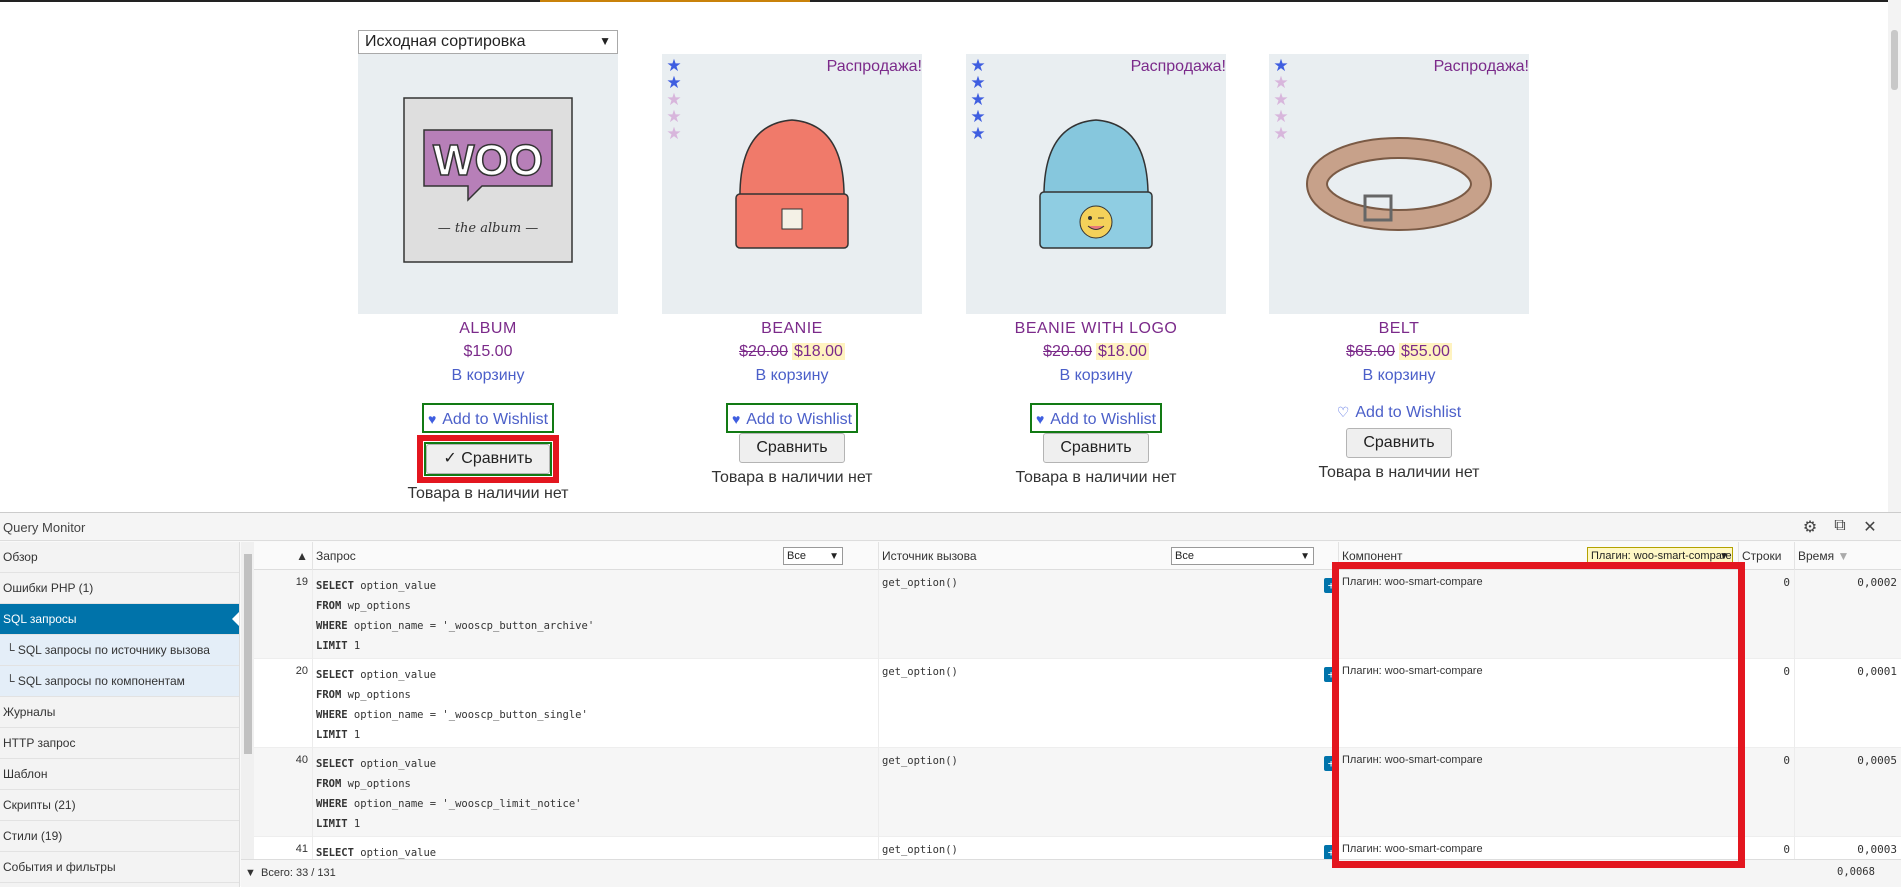 This screenshot has height=887, width=1901. What do you see at coordinates (119, 867) in the screenshot?
I see `qm-nav-hooks: События и фильтры` at bounding box center [119, 867].